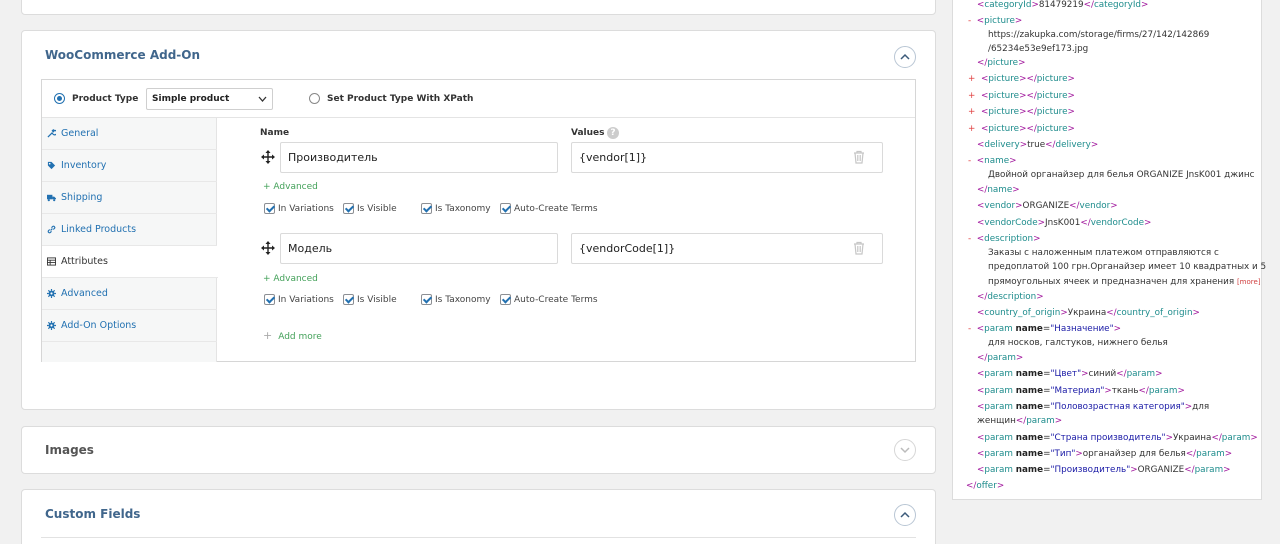 The height and width of the screenshot is (544, 1280). Describe the element at coordinates (84, 293) in the screenshot. I see `tab-label: Advanced` at that location.